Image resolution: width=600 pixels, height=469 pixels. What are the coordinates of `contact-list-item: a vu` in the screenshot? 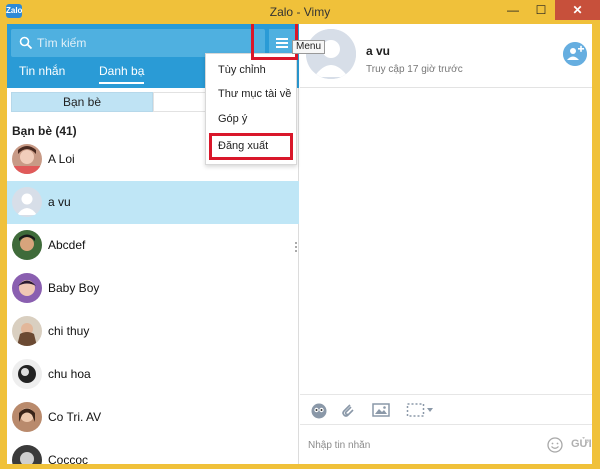 It's located at (153, 202).